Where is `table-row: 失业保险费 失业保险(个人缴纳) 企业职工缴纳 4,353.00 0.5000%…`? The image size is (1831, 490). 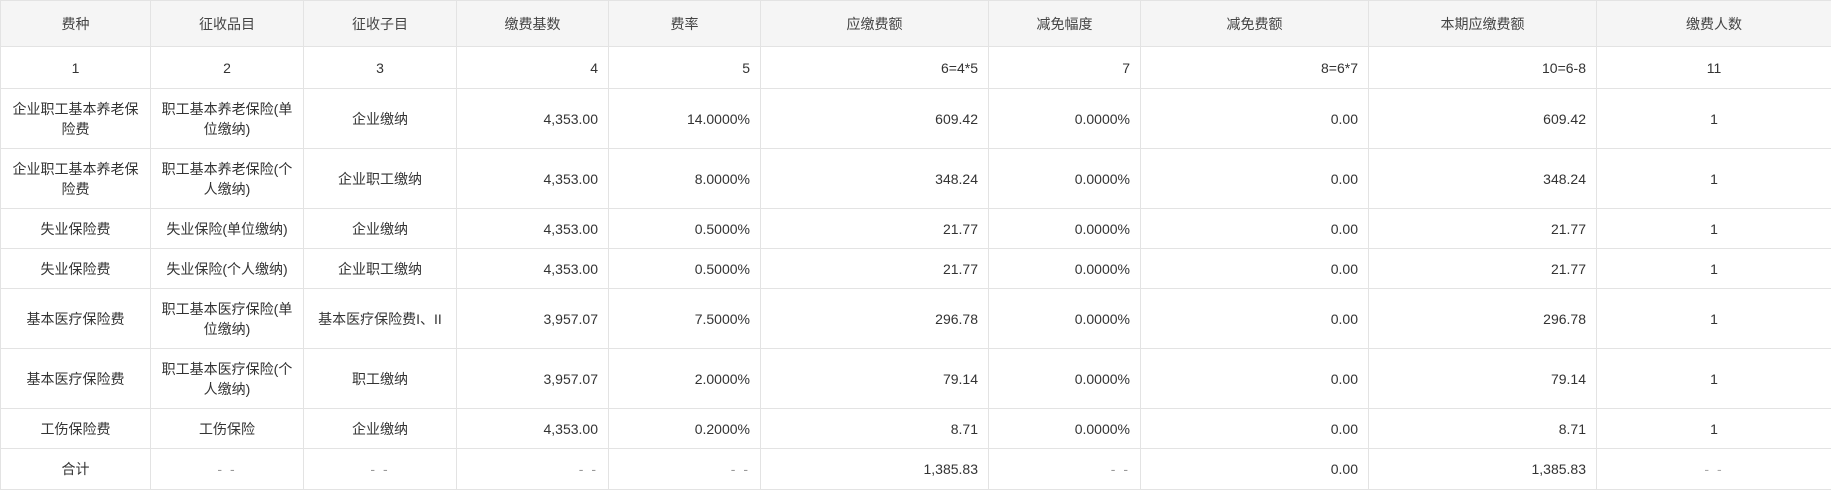
table-row: 失业保险费 失业保险(个人缴纳) 企业职工缴纳 4,353.00 0.5000%… is located at coordinates (916, 269).